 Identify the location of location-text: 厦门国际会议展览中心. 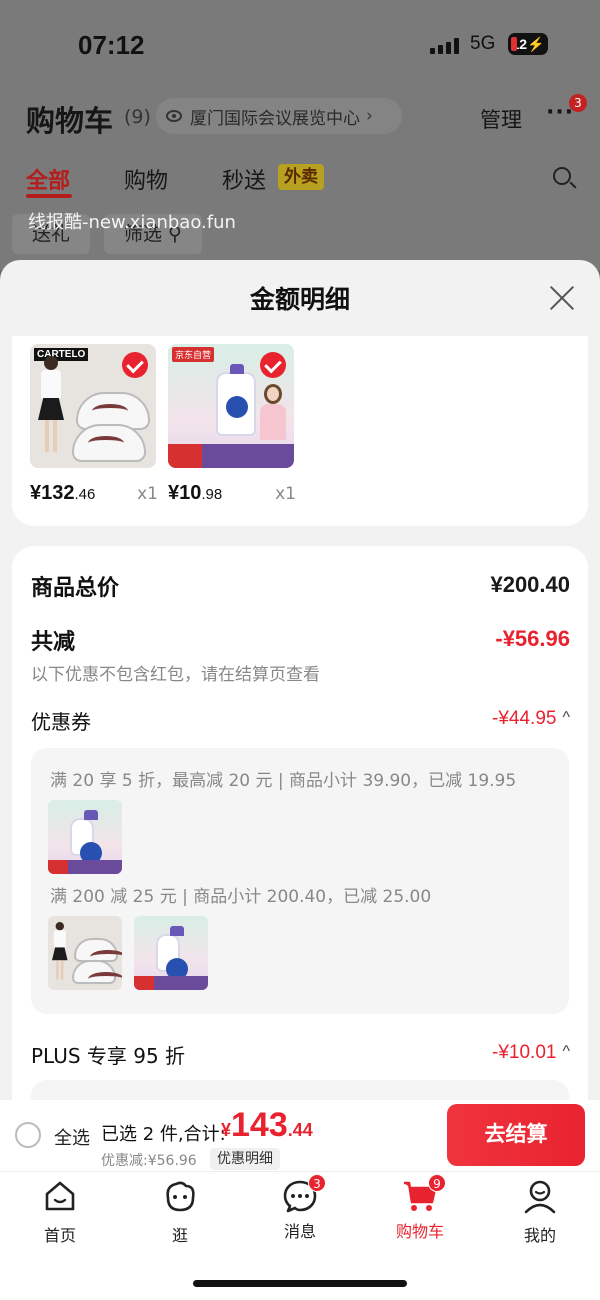
(275, 118).